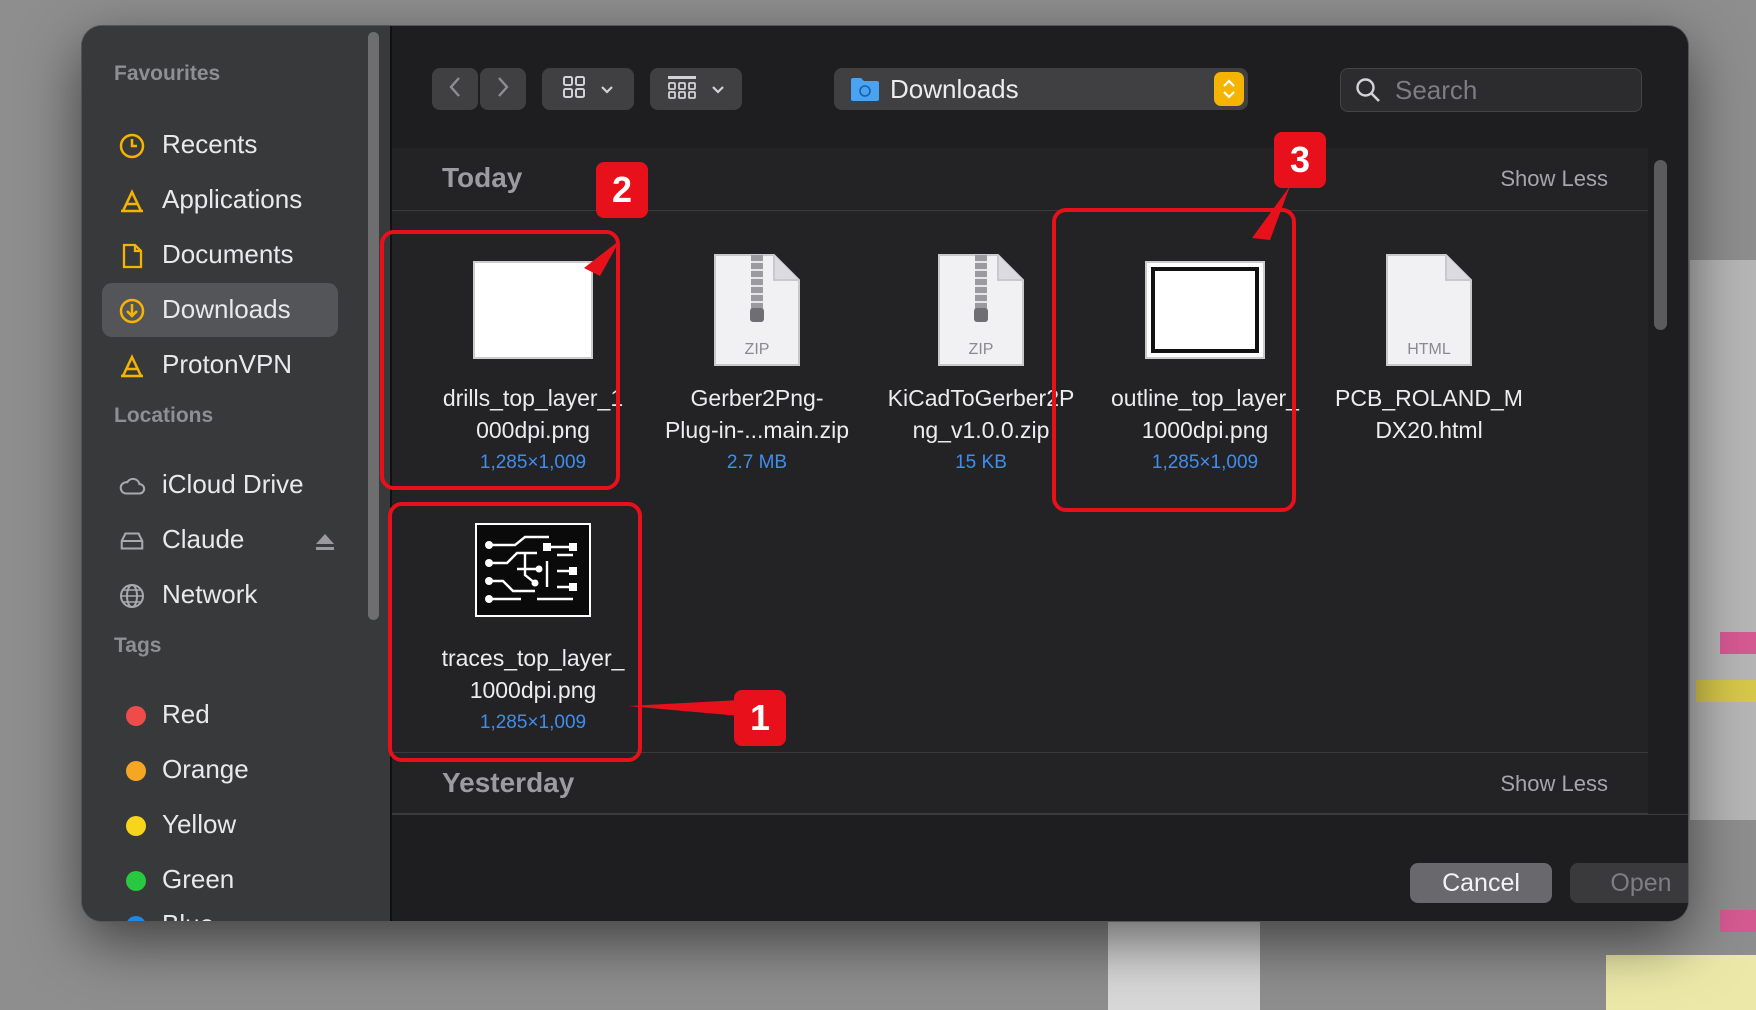 The height and width of the screenshot is (1010, 1756). Describe the element at coordinates (954, 89) in the screenshot. I see `location-label: Downloads` at that location.